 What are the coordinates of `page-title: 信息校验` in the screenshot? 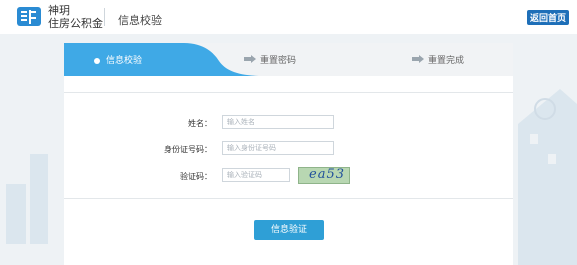 It's located at (140, 20).